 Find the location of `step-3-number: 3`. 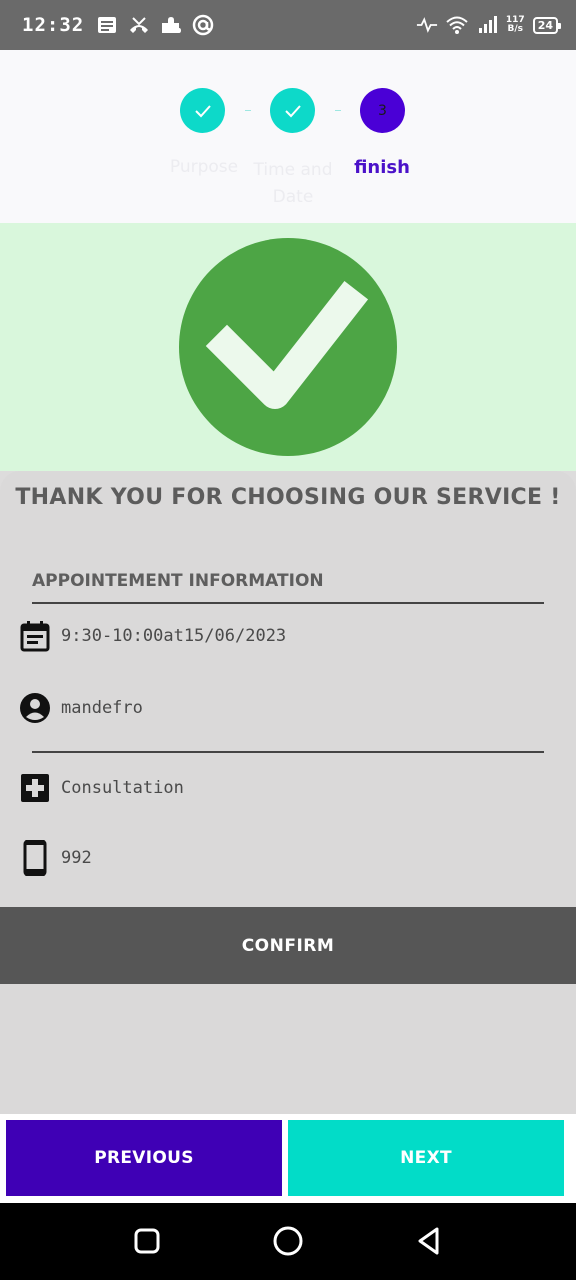

step-3-number: 3 is located at coordinates (382, 110).